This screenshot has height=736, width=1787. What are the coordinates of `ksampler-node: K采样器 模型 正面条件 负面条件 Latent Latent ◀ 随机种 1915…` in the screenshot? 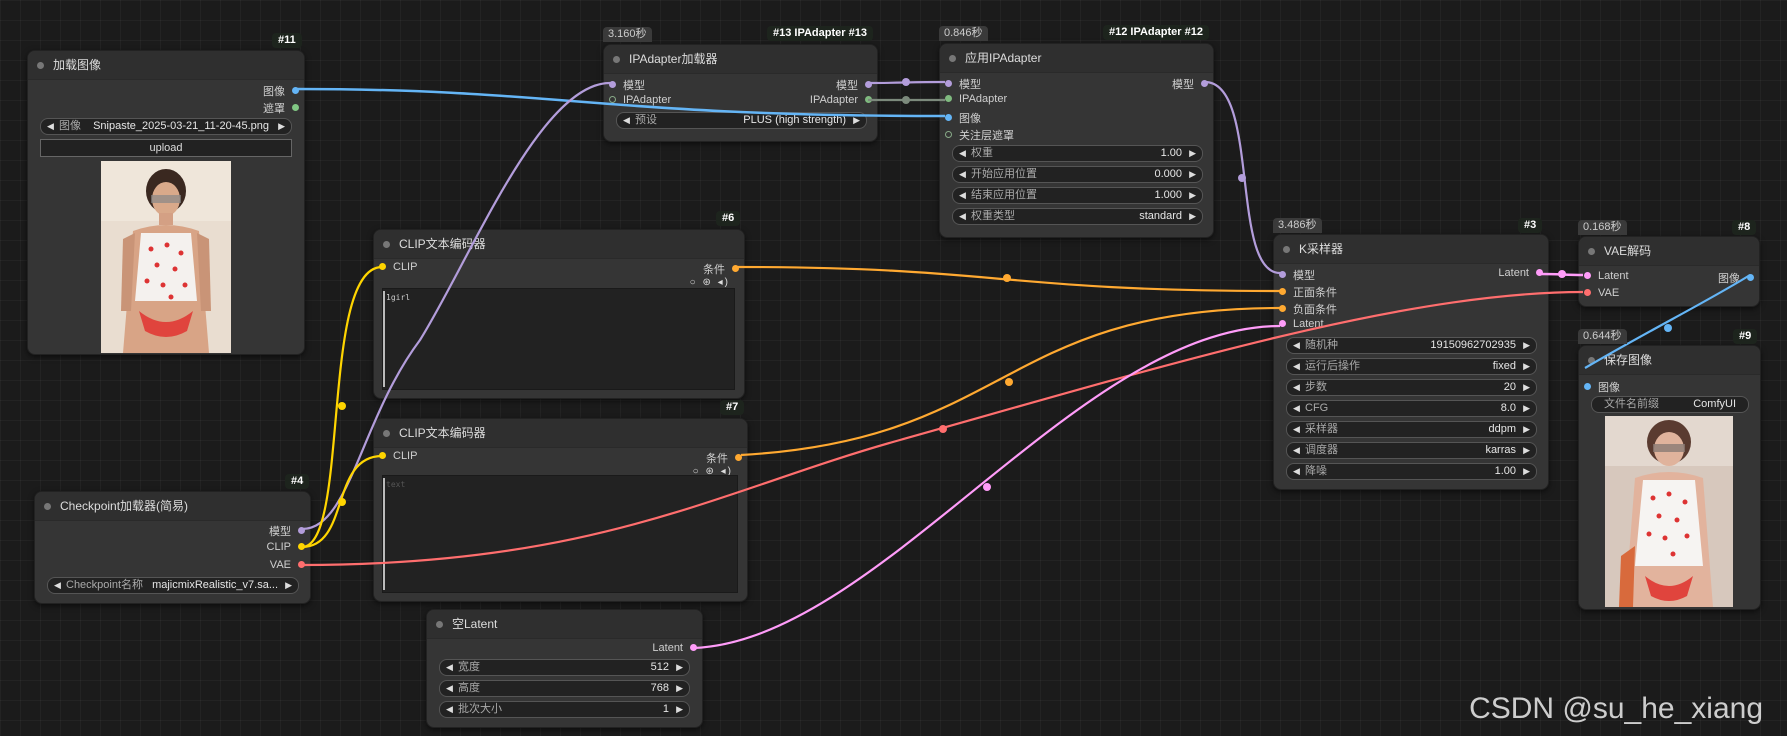 It's located at (1411, 362).